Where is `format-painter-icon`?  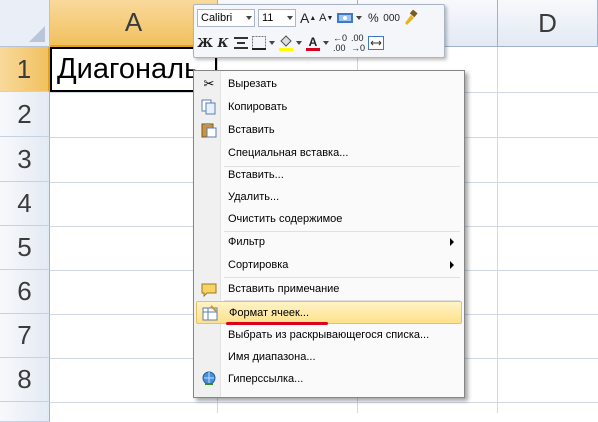
format-painter-icon is located at coordinates (410, 18).